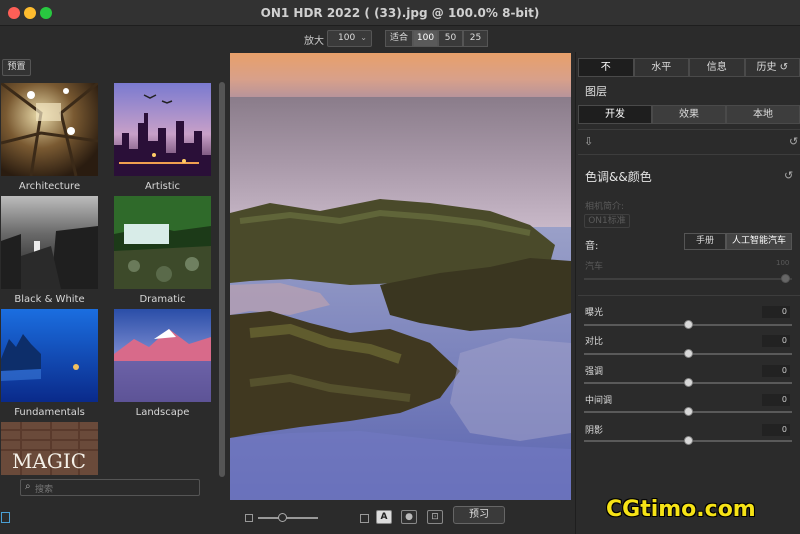 This screenshot has width=800, height=534. What do you see at coordinates (594, 313) in the screenshot?
I see `exposure-label: 曝光` at bounding box center [594, 313].